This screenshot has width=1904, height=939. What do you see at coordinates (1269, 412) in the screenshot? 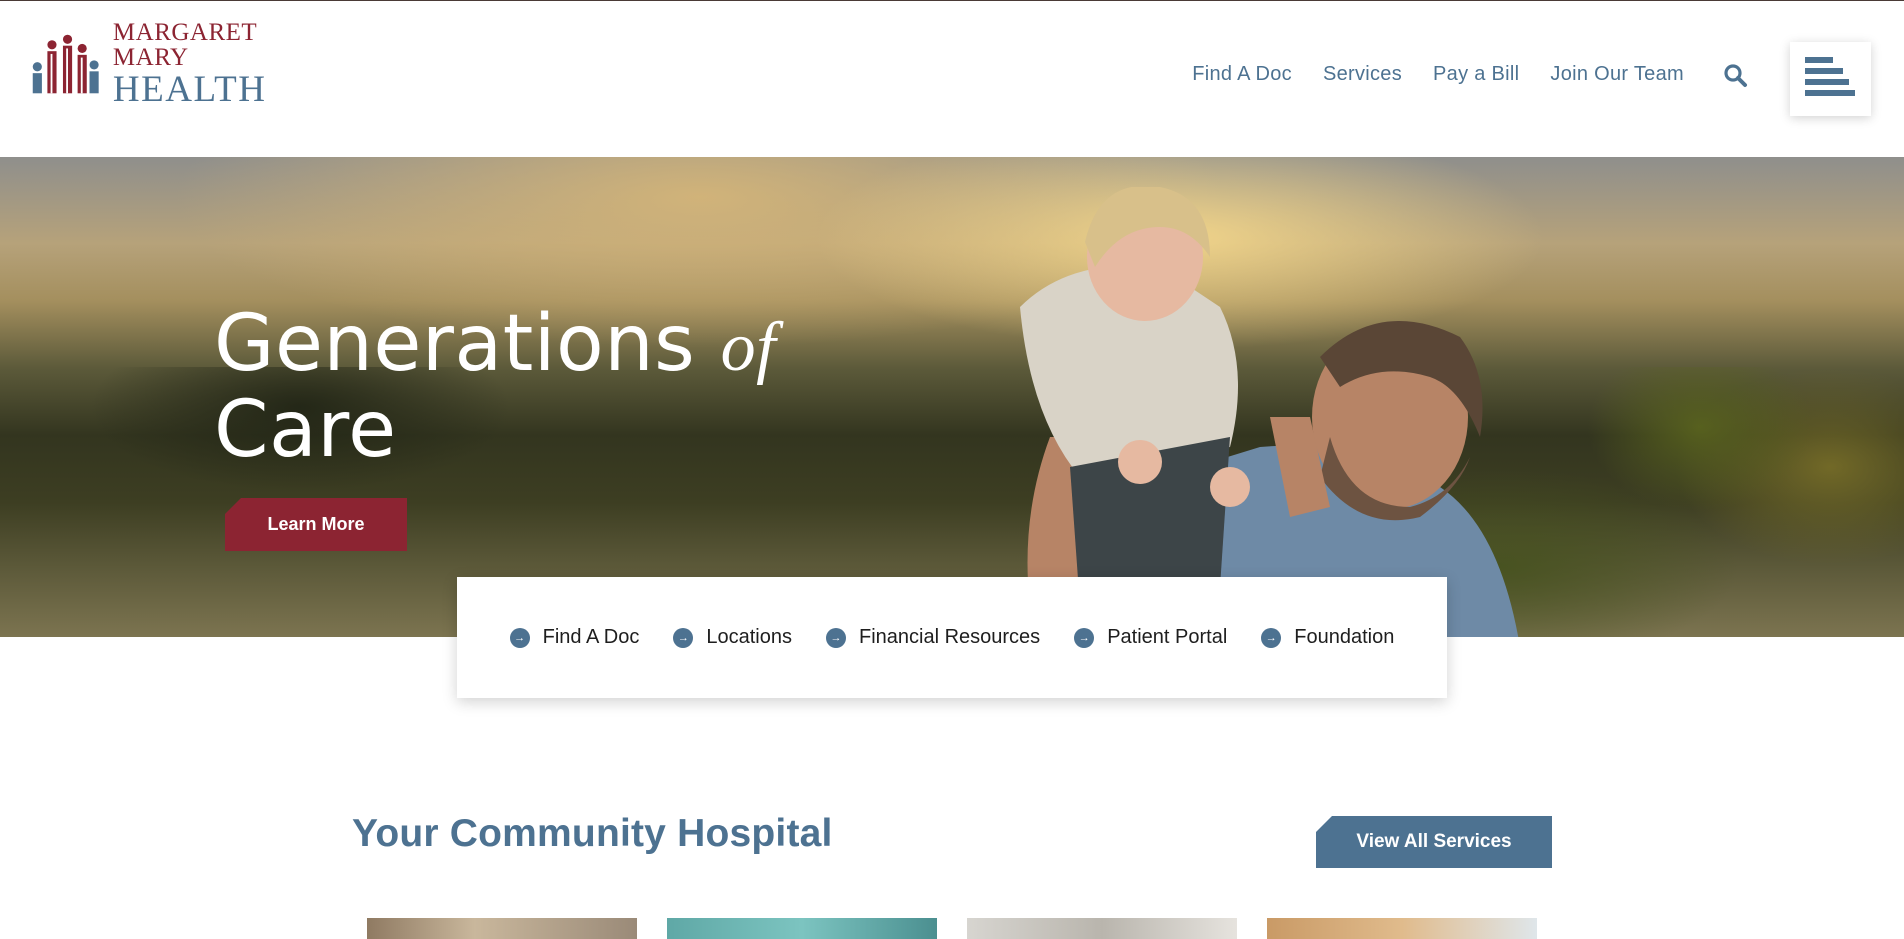
I see `hero-father-child-image` at bounding box center [1269, 412].